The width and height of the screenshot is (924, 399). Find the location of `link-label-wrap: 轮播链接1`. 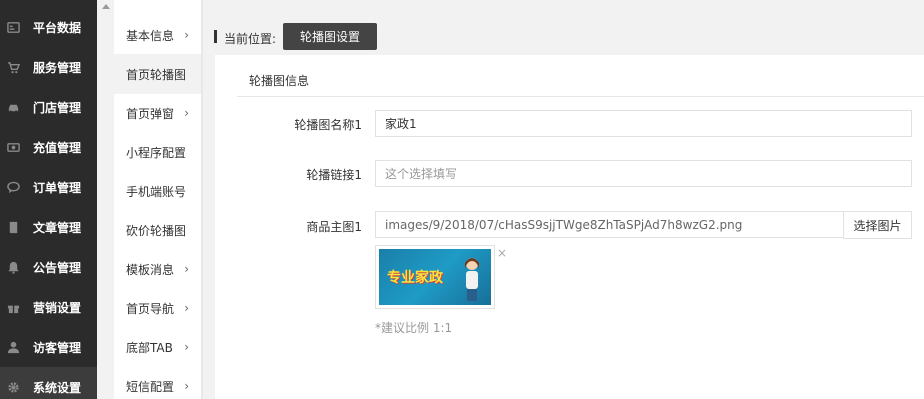

link-label-wrap: 轮播链接1 is located at coordinates (288, 179).